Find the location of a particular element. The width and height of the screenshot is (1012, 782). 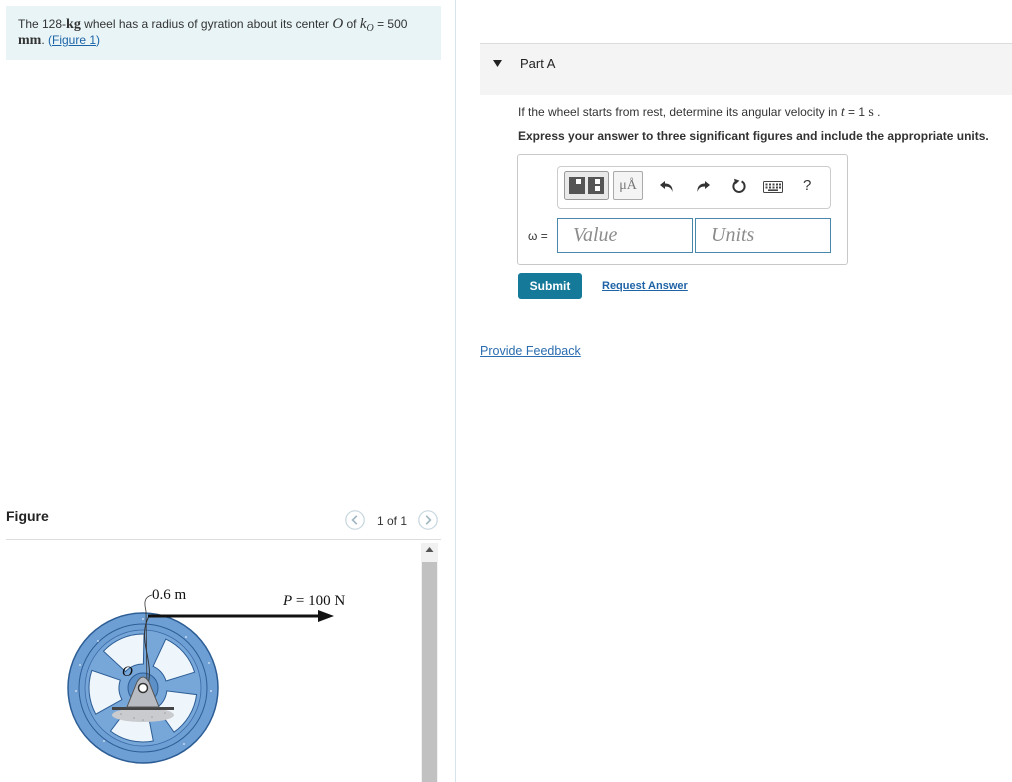

caret-down-icon is located at coordinates (497, 63).